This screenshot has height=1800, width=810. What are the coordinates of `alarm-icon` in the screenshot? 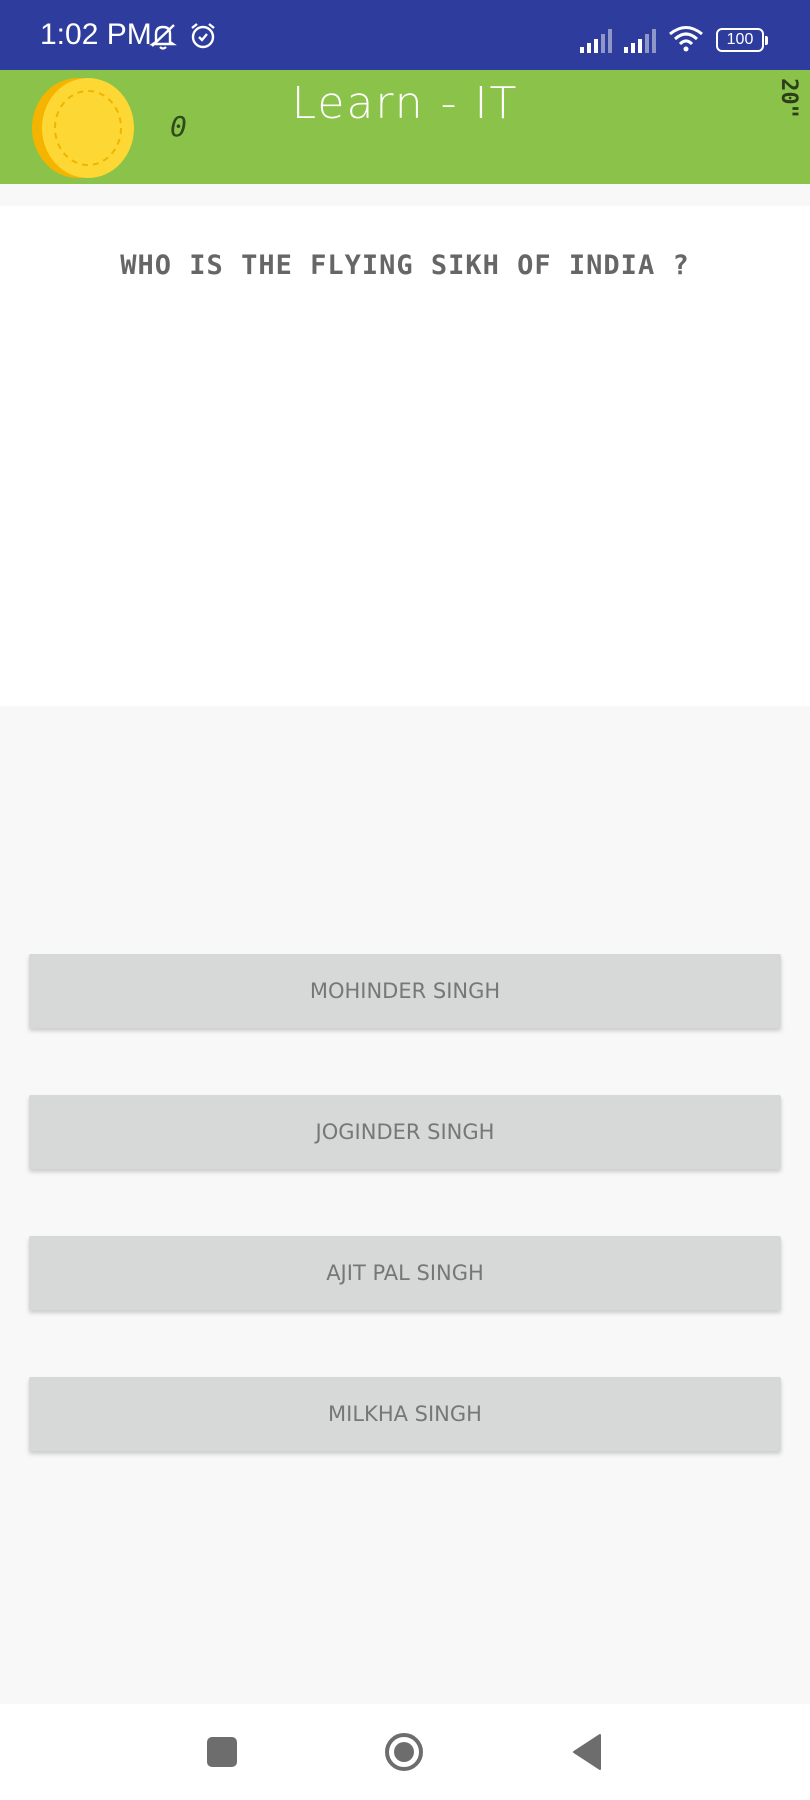 It's located at (203, 38).